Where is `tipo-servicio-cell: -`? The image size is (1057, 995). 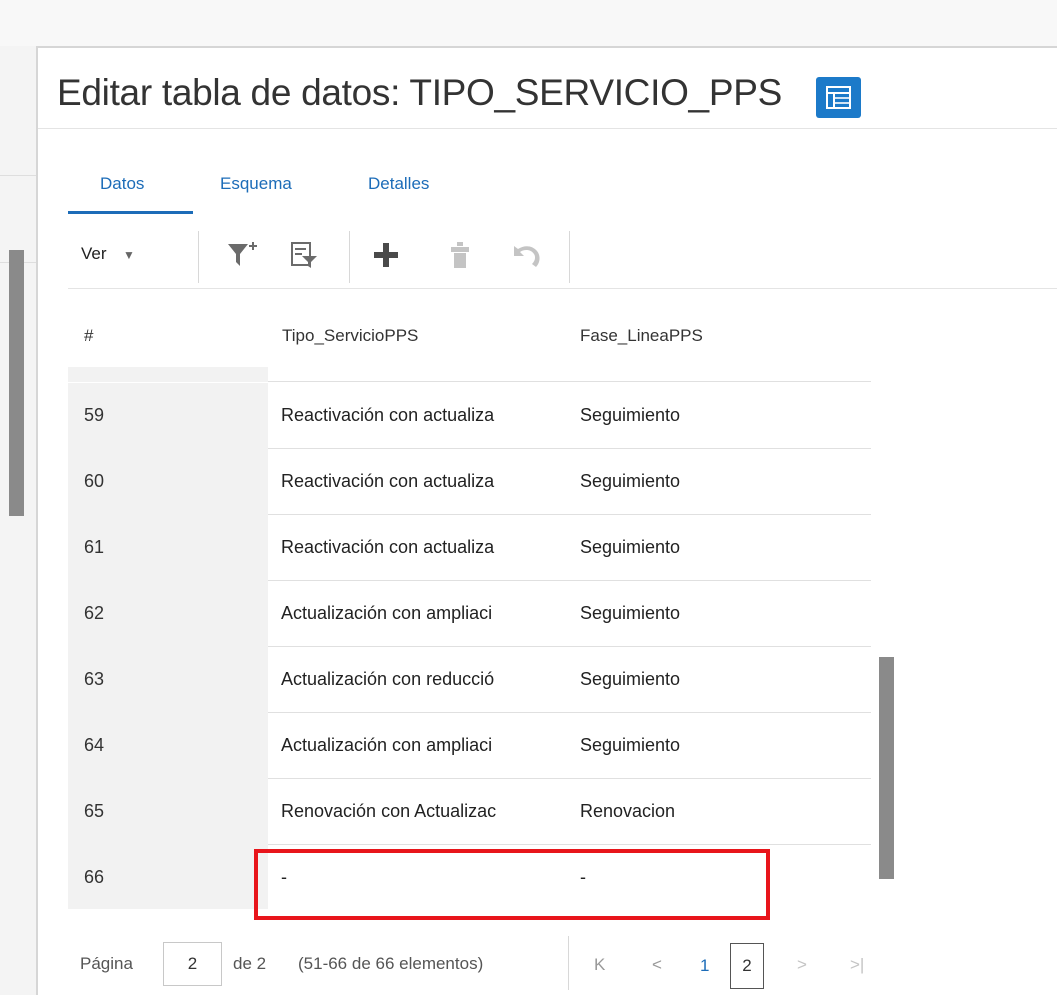
tipo-servicio-cell: - is located at coordinates (429, 877).